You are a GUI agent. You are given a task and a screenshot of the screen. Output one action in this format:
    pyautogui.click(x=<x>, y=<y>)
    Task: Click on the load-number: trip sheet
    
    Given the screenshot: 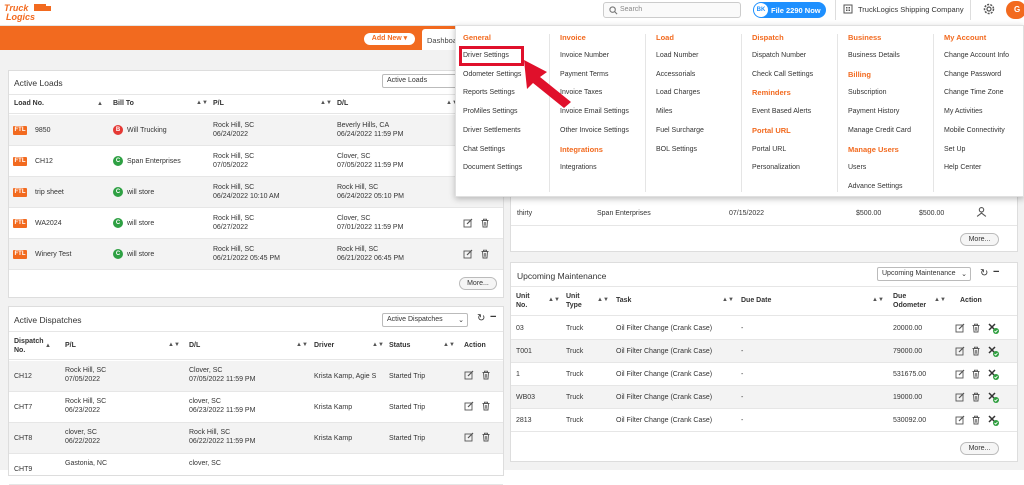 What is the action you would take?
    pyautogui.click(x=49, y=192)
    